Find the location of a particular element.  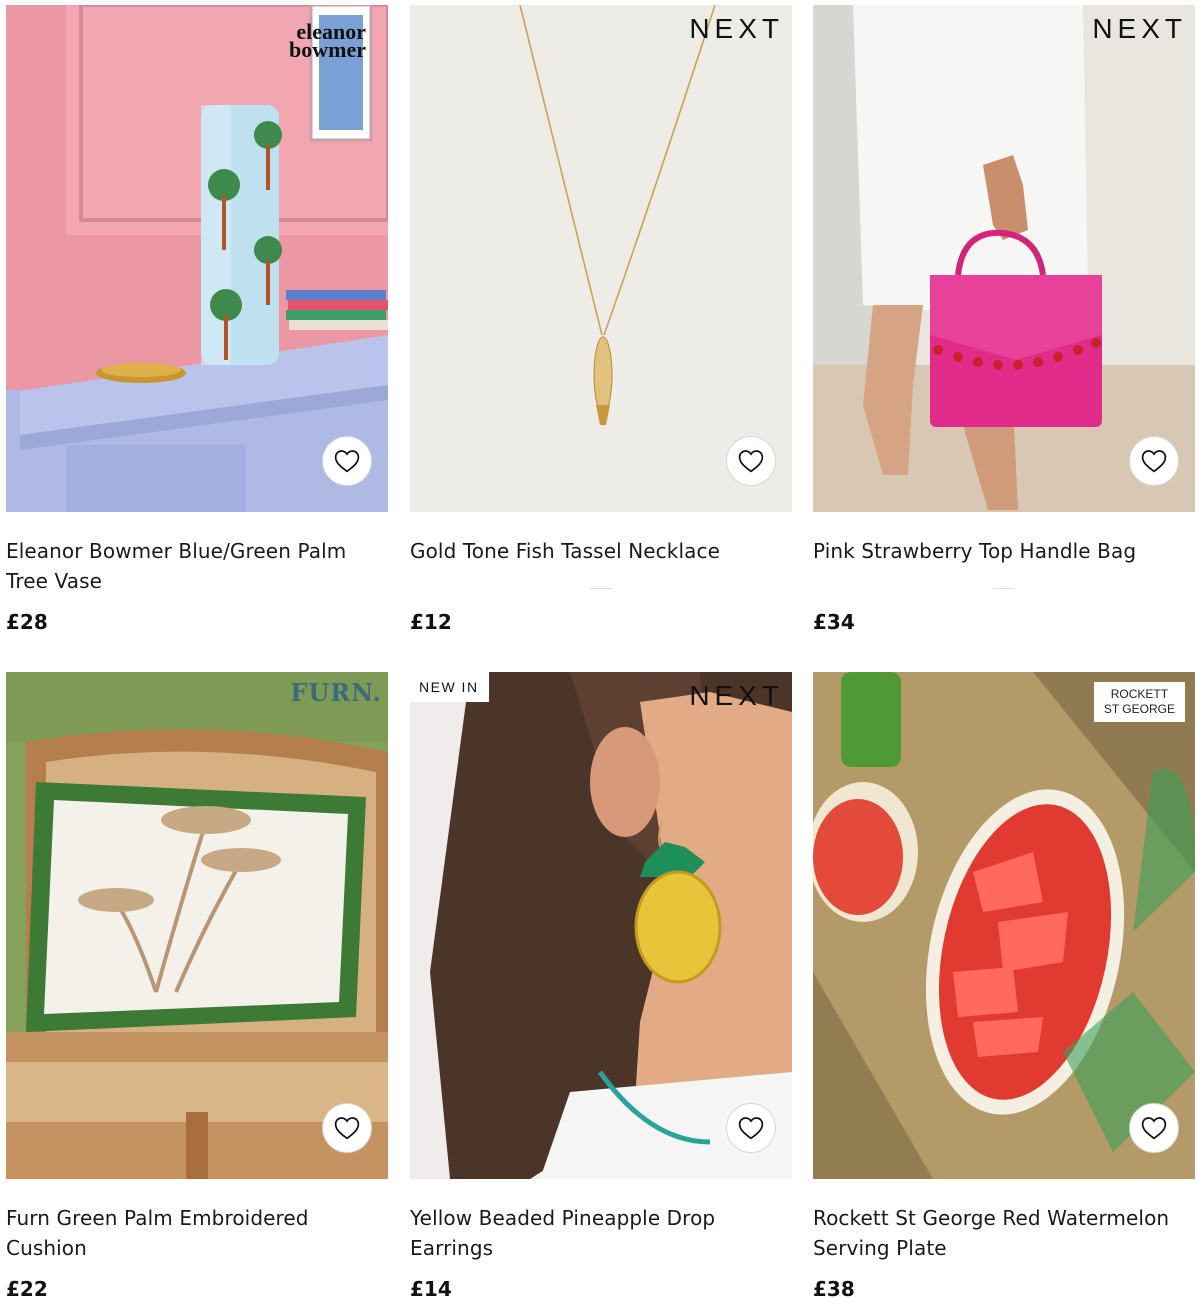

vase-photo is located at coordinates (197, 258).